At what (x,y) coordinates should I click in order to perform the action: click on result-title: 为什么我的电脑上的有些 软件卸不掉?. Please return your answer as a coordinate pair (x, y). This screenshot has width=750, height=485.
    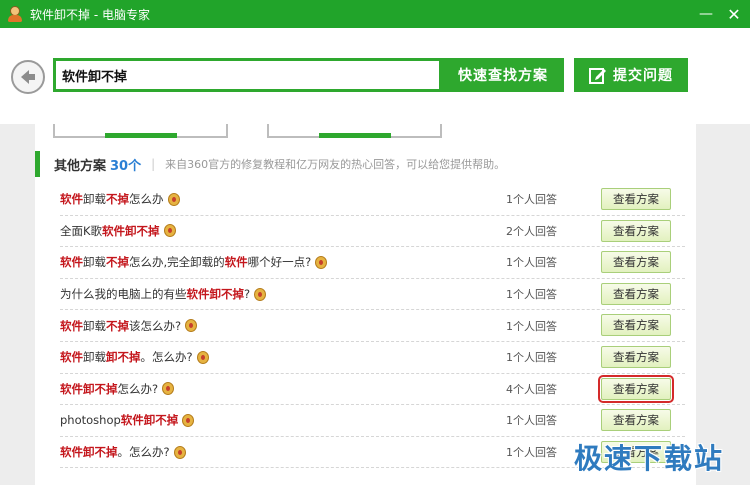
    Looking at the image, I should click on (163, 294).